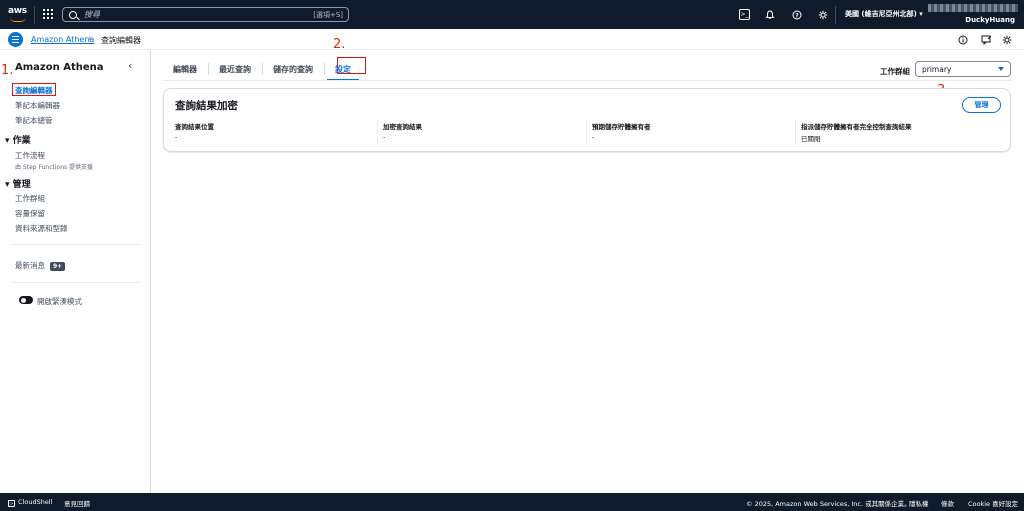 This screenshot has height=511, width=1024. I want to click on sidebar-section-admin: ▾ 管理, so click(18, 183).